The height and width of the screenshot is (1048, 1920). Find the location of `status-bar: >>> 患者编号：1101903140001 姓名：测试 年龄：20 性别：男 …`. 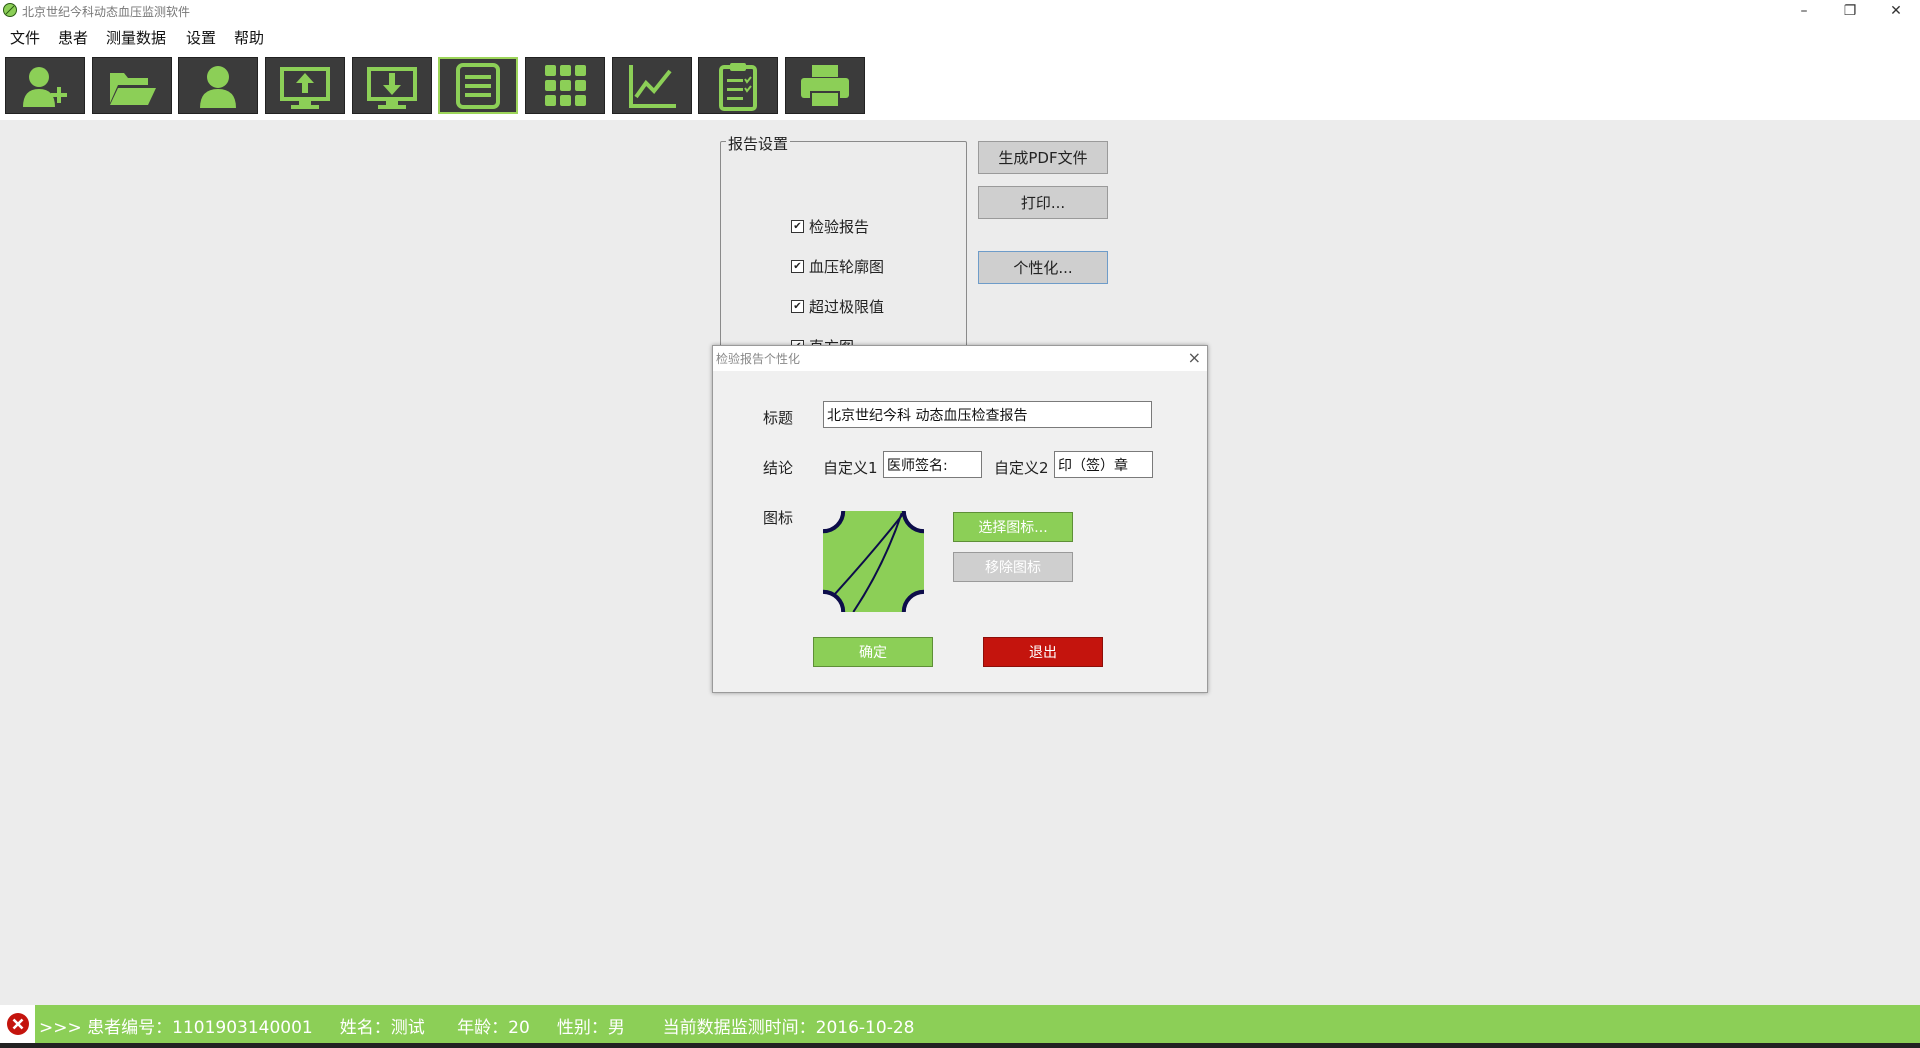

status-bar: >>> 患者编号：1101903140001 姓名：测试 年龄：20 性别：男 … is located at coordinates (960, 1024).